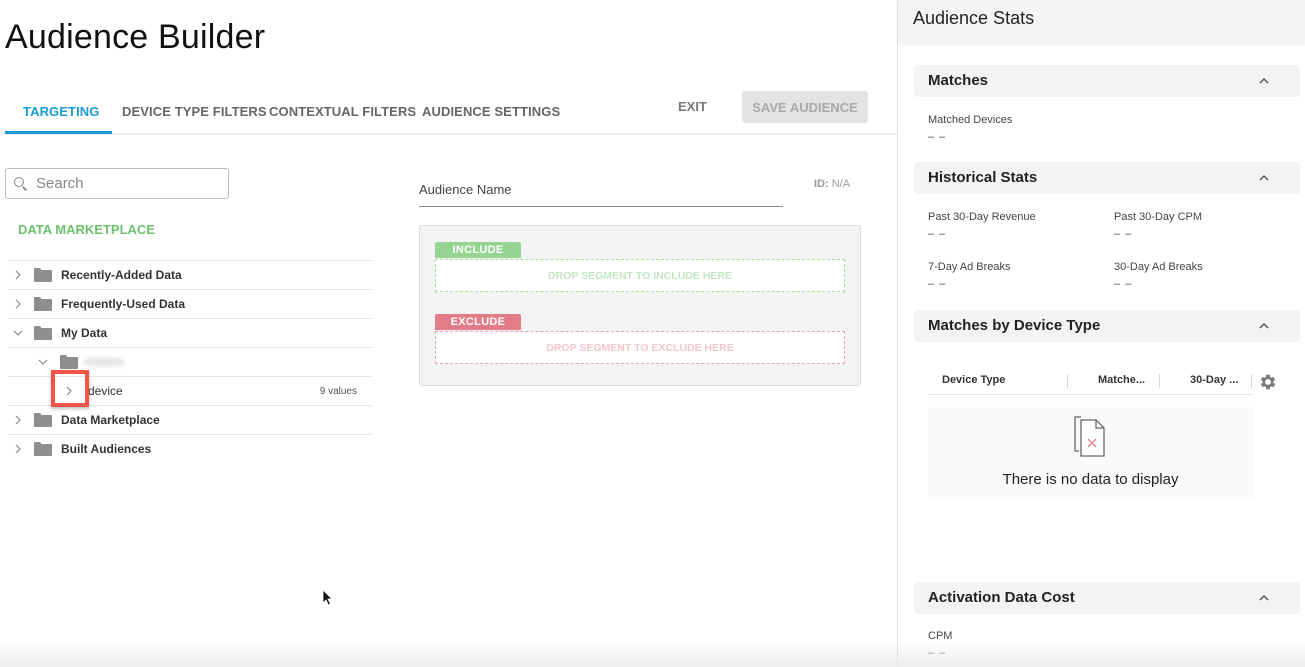 The height and width of the screenshot is (667, 1305). Describe the element at coordinates (601, 194) in the screenshot. I see `audience-name-input: Audience Name` at that location.